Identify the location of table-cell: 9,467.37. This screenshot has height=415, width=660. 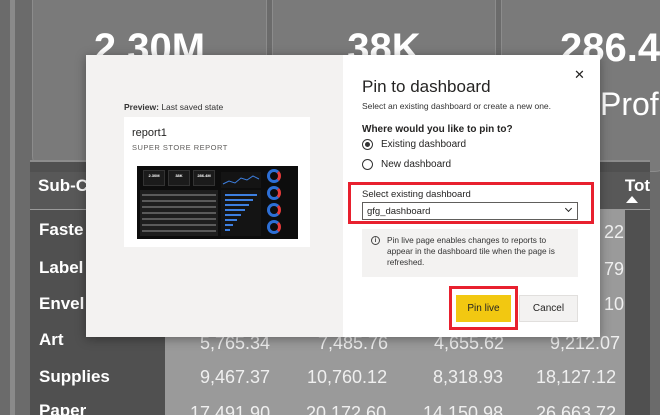
(235, 377).